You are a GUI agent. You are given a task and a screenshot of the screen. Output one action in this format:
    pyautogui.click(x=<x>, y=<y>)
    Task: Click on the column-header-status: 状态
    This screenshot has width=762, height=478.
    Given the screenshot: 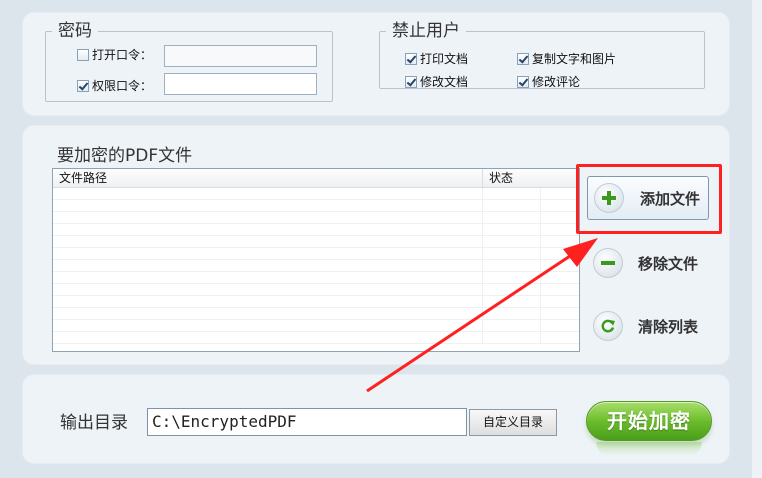 What is the action you would take?
    pyautogui.click(x=531, y=178)
    